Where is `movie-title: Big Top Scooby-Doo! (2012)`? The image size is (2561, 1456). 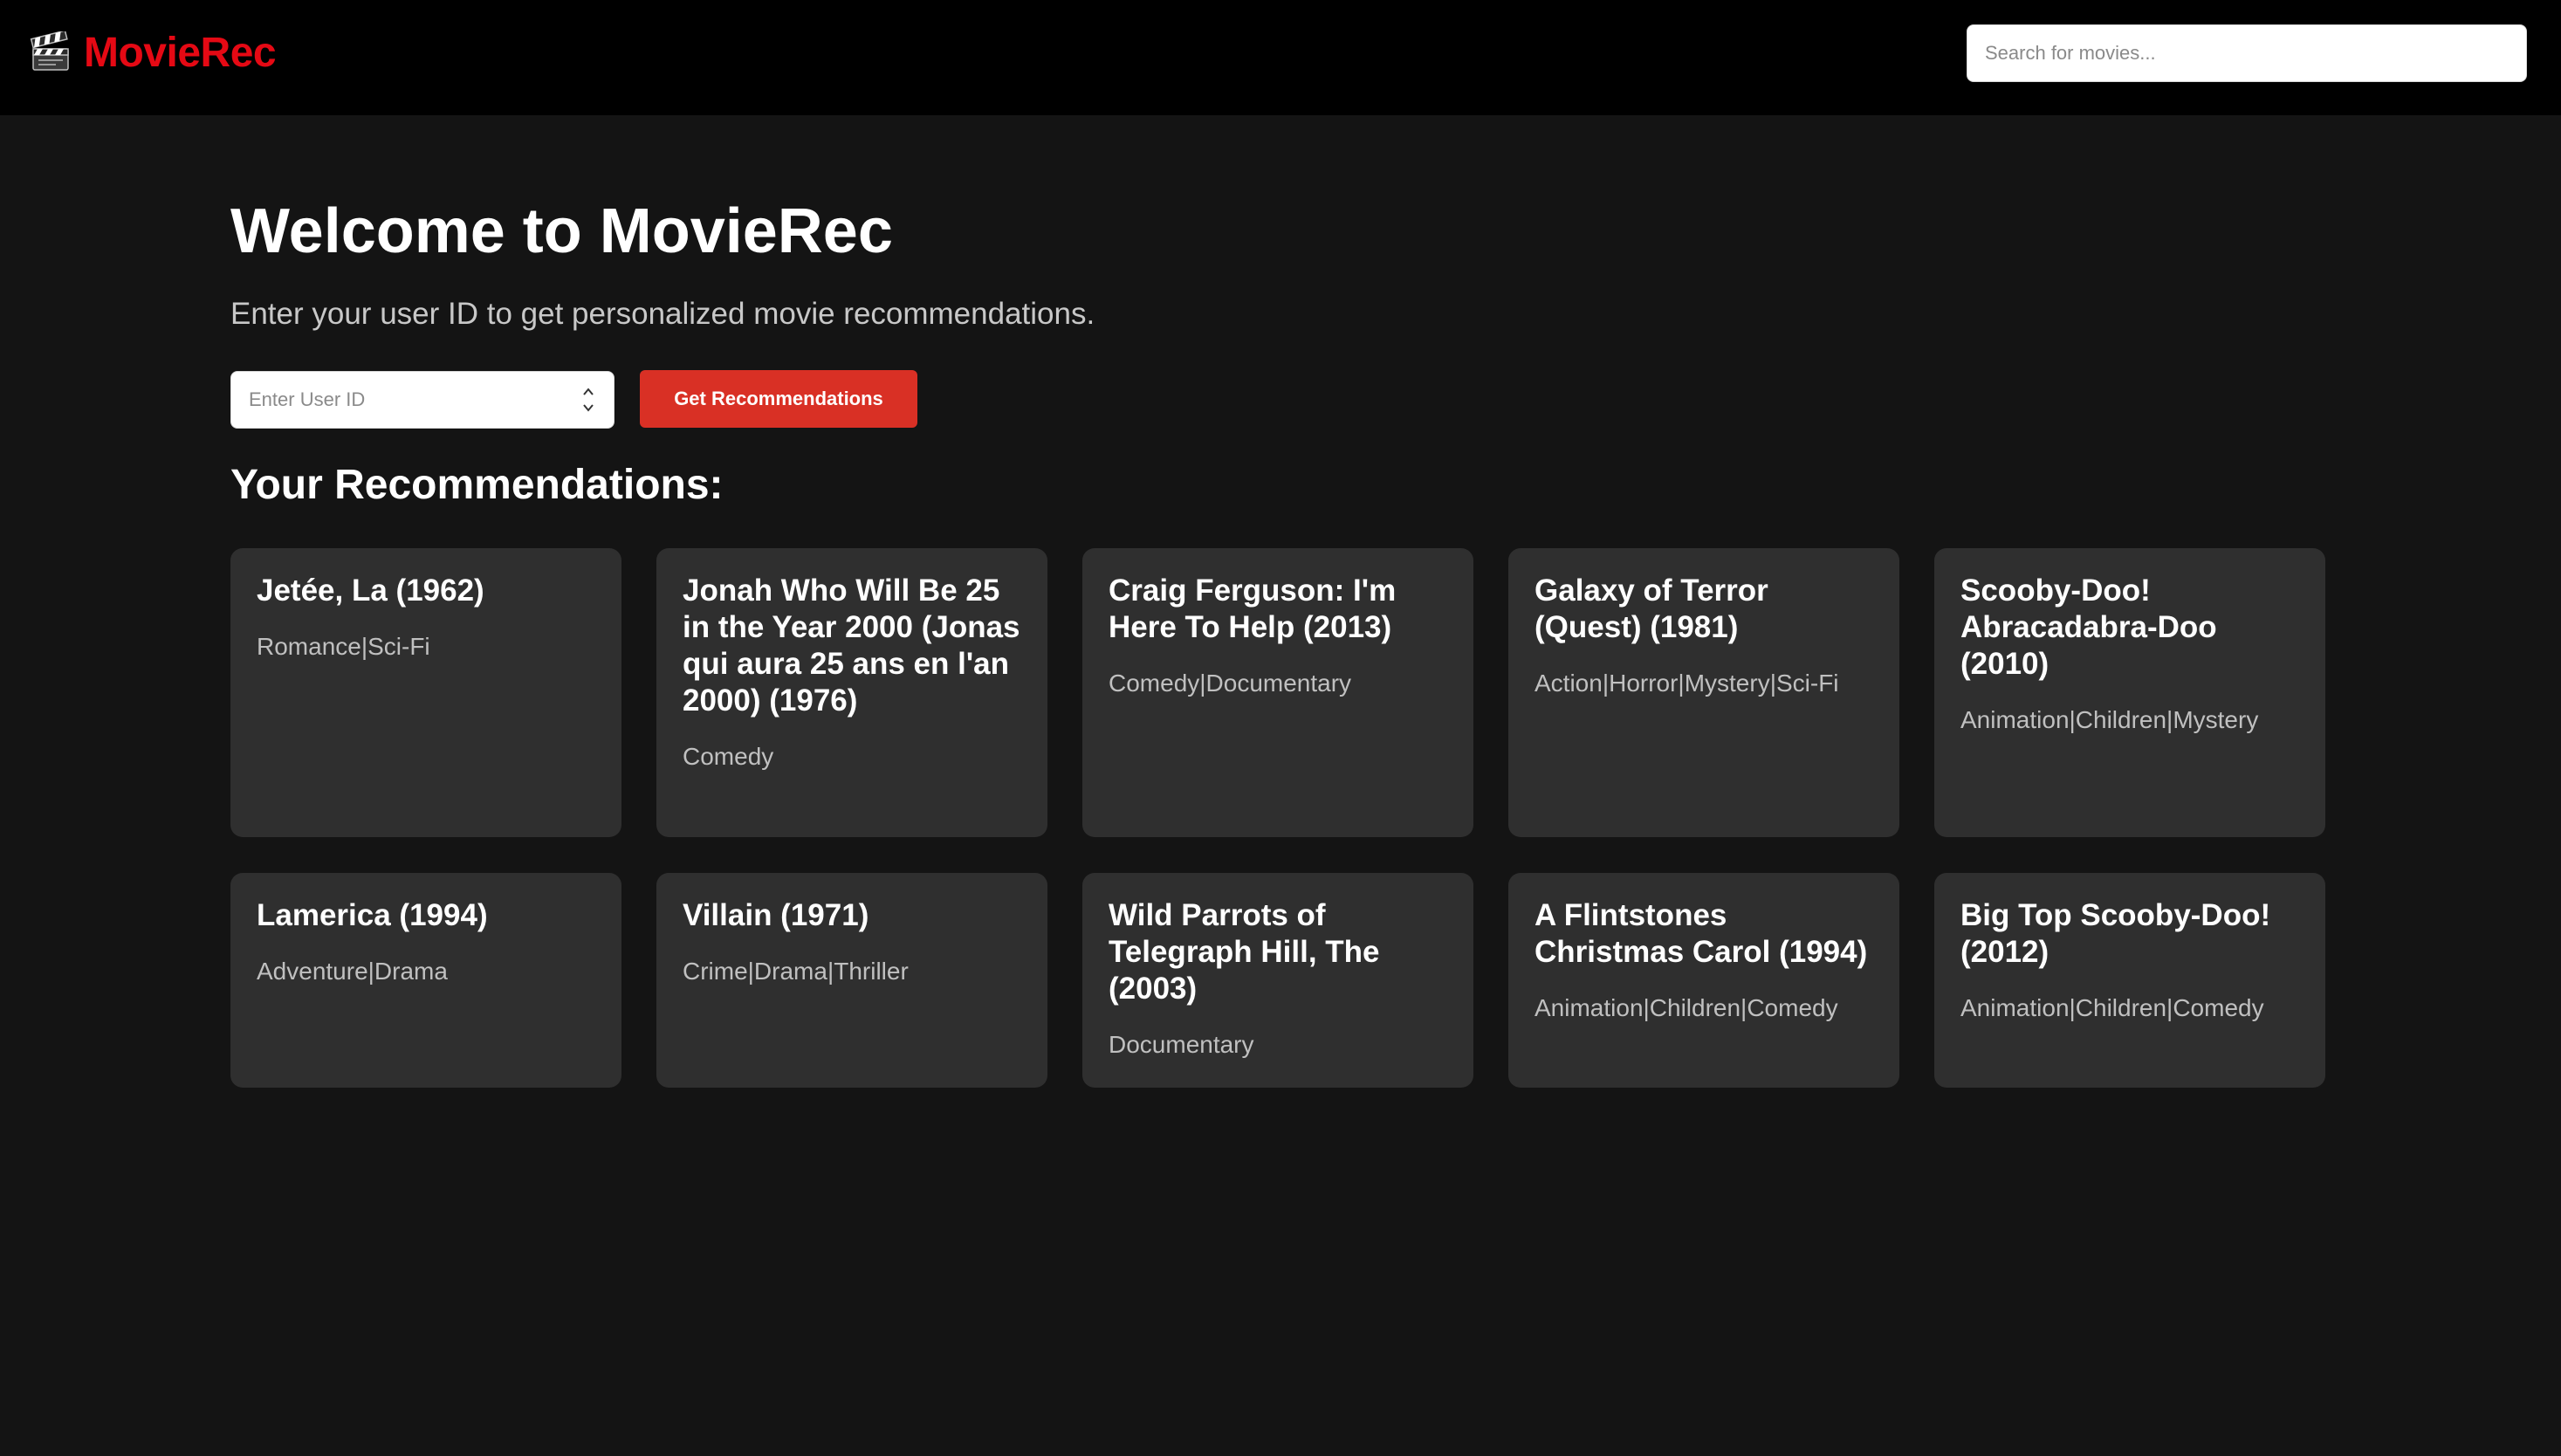 movie-title: Big Top Scooby-Doo! (2012) is located at coordinates (2115, 933).